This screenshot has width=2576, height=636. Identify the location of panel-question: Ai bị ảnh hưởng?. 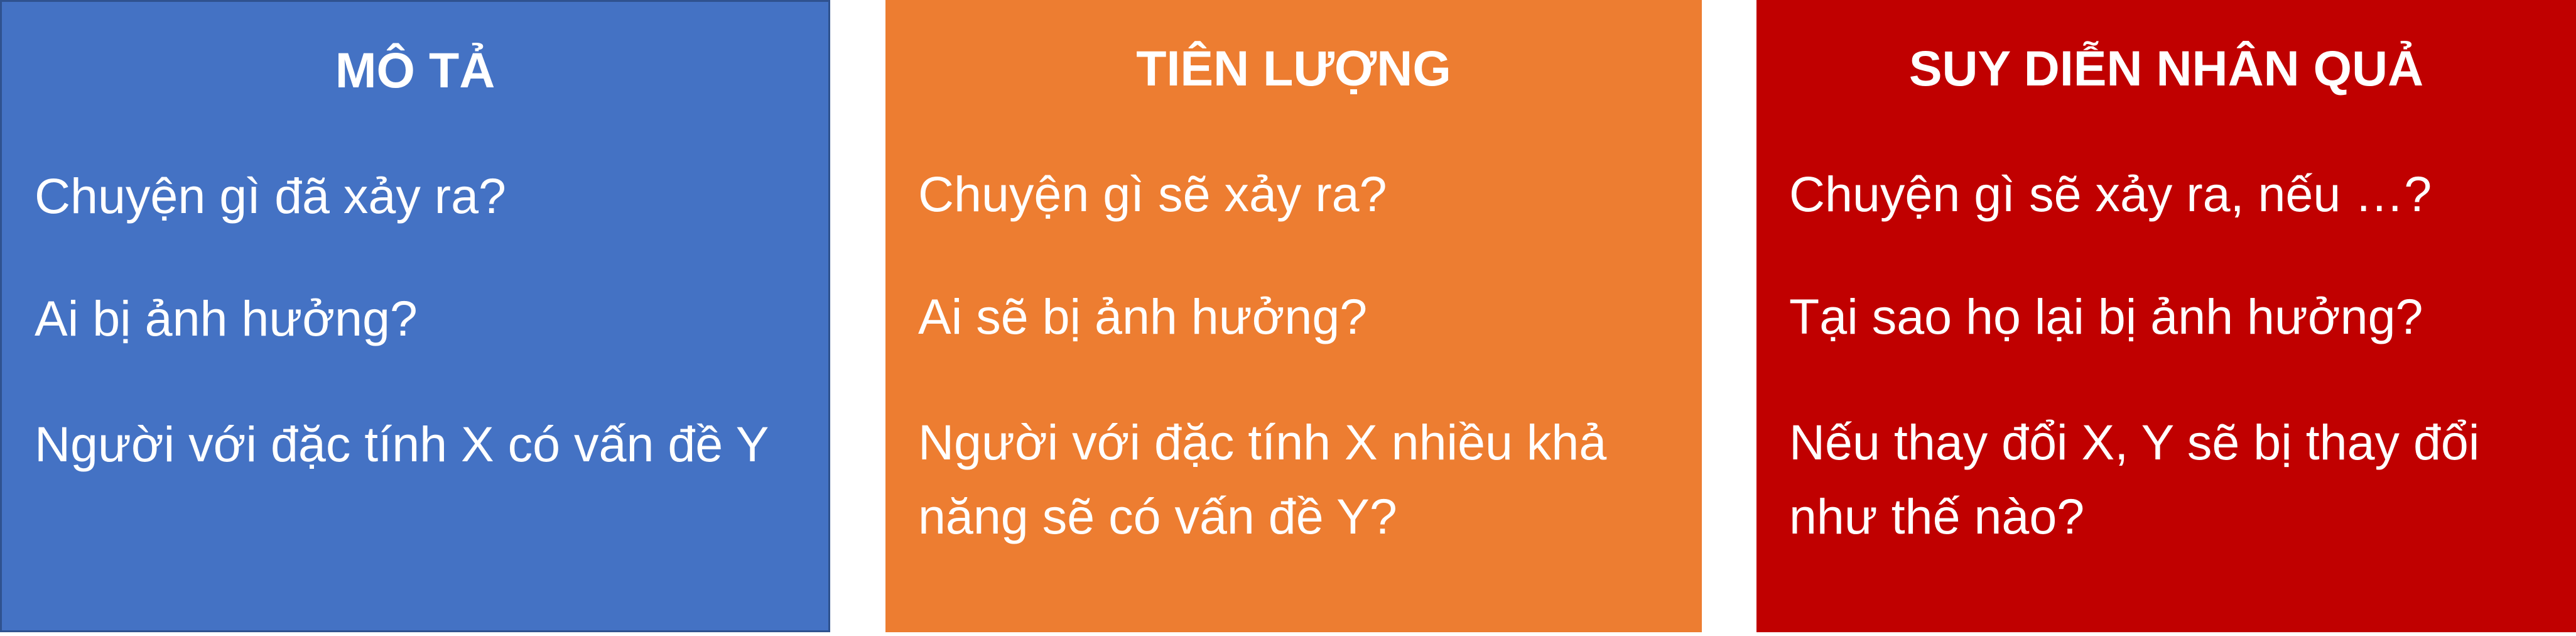
(227, 318).